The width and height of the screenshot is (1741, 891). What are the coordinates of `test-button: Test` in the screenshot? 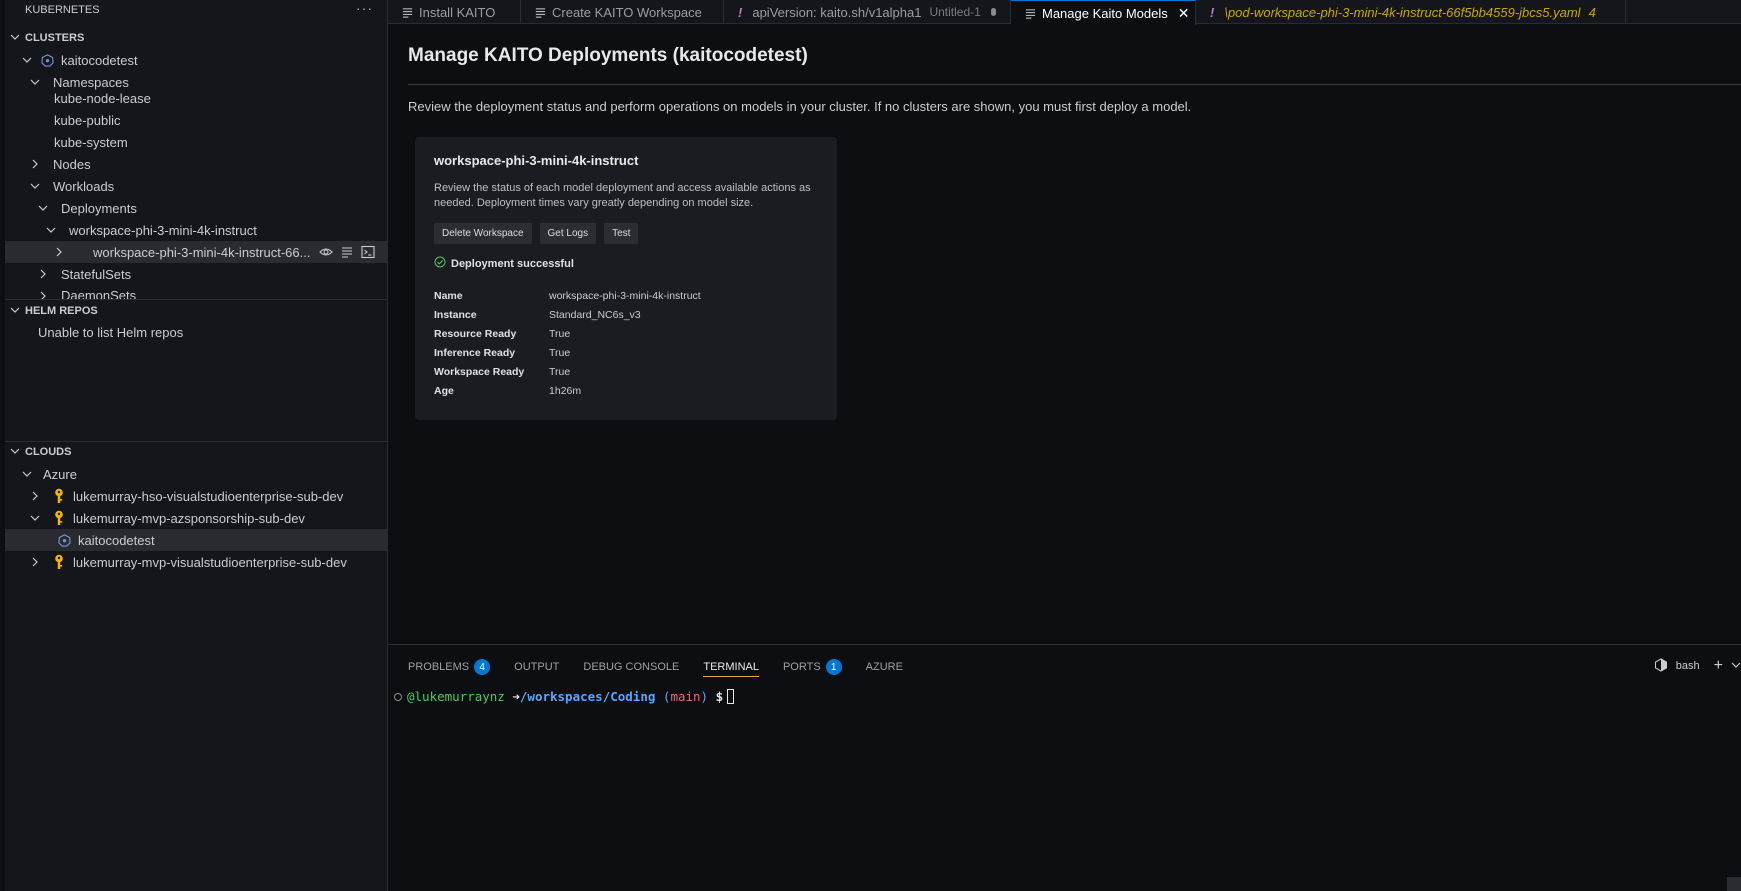 It's located at (621, 233).